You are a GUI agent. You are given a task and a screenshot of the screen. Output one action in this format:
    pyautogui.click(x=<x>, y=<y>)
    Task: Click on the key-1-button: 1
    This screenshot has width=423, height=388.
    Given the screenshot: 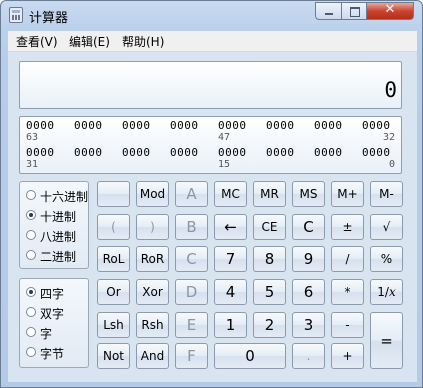 What is the action you would take?
    pyautogui.click(x=230, y=325)
    